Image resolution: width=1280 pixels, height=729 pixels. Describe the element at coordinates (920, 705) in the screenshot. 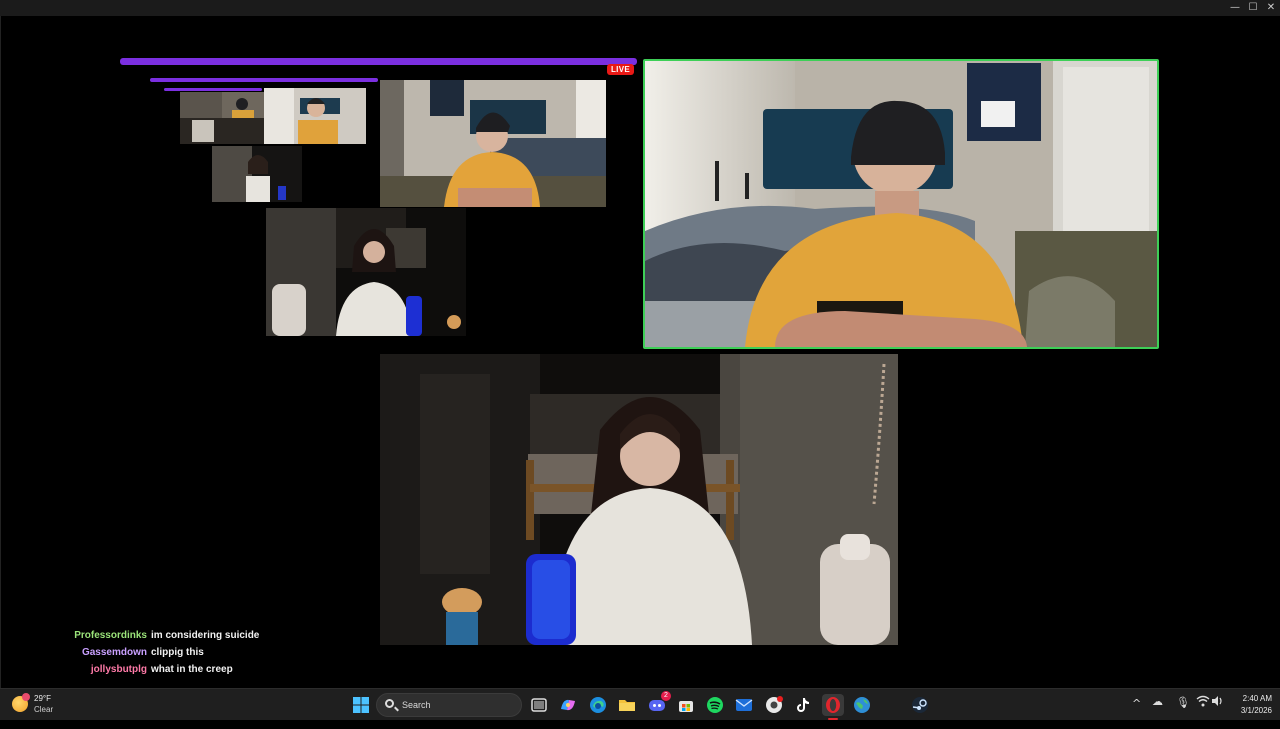

I see `steam-icon` at that location.